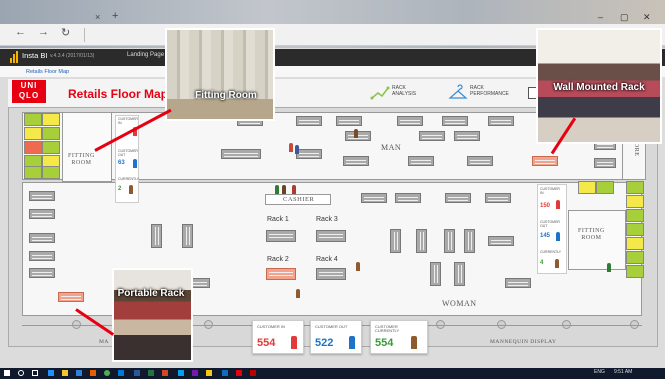  Describe the element at coordinates (239, 373) in the screenshot. I see `pdf-icon` at that location.